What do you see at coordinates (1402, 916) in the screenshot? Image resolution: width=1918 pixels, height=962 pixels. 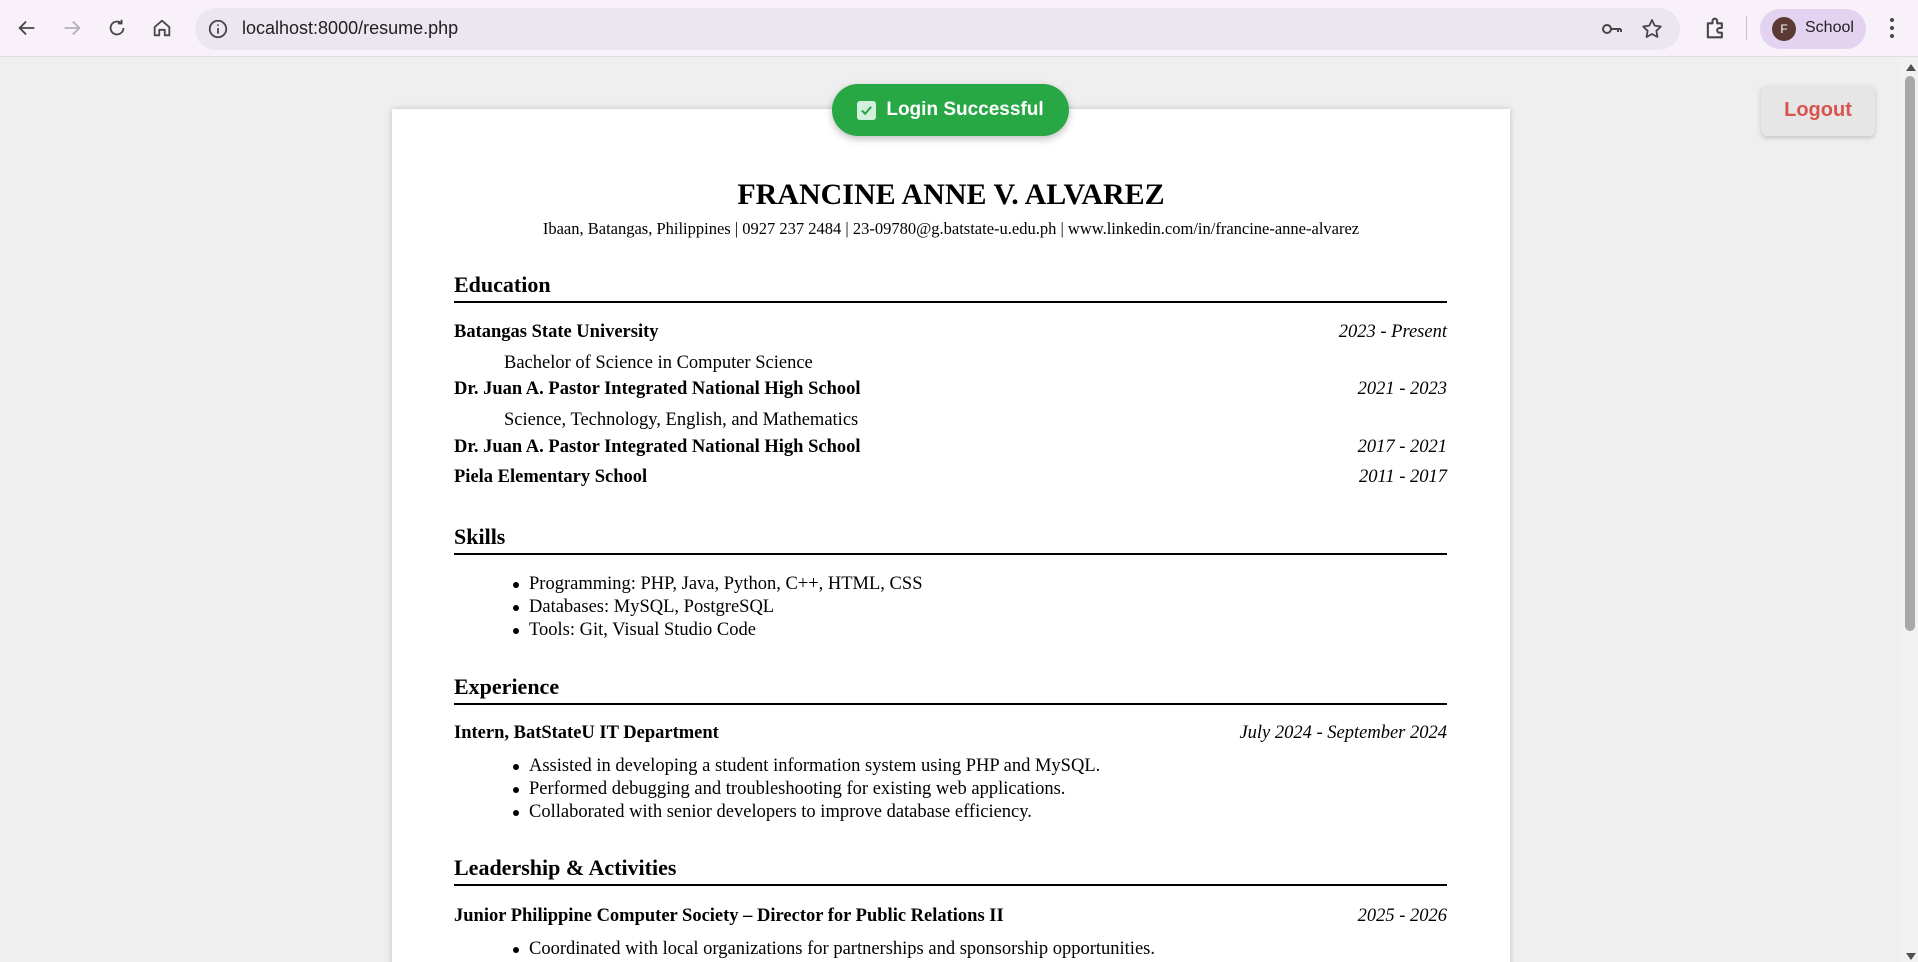 I see `leadership-dates: 2025 - 2026` at bounding box center [1402, 916].